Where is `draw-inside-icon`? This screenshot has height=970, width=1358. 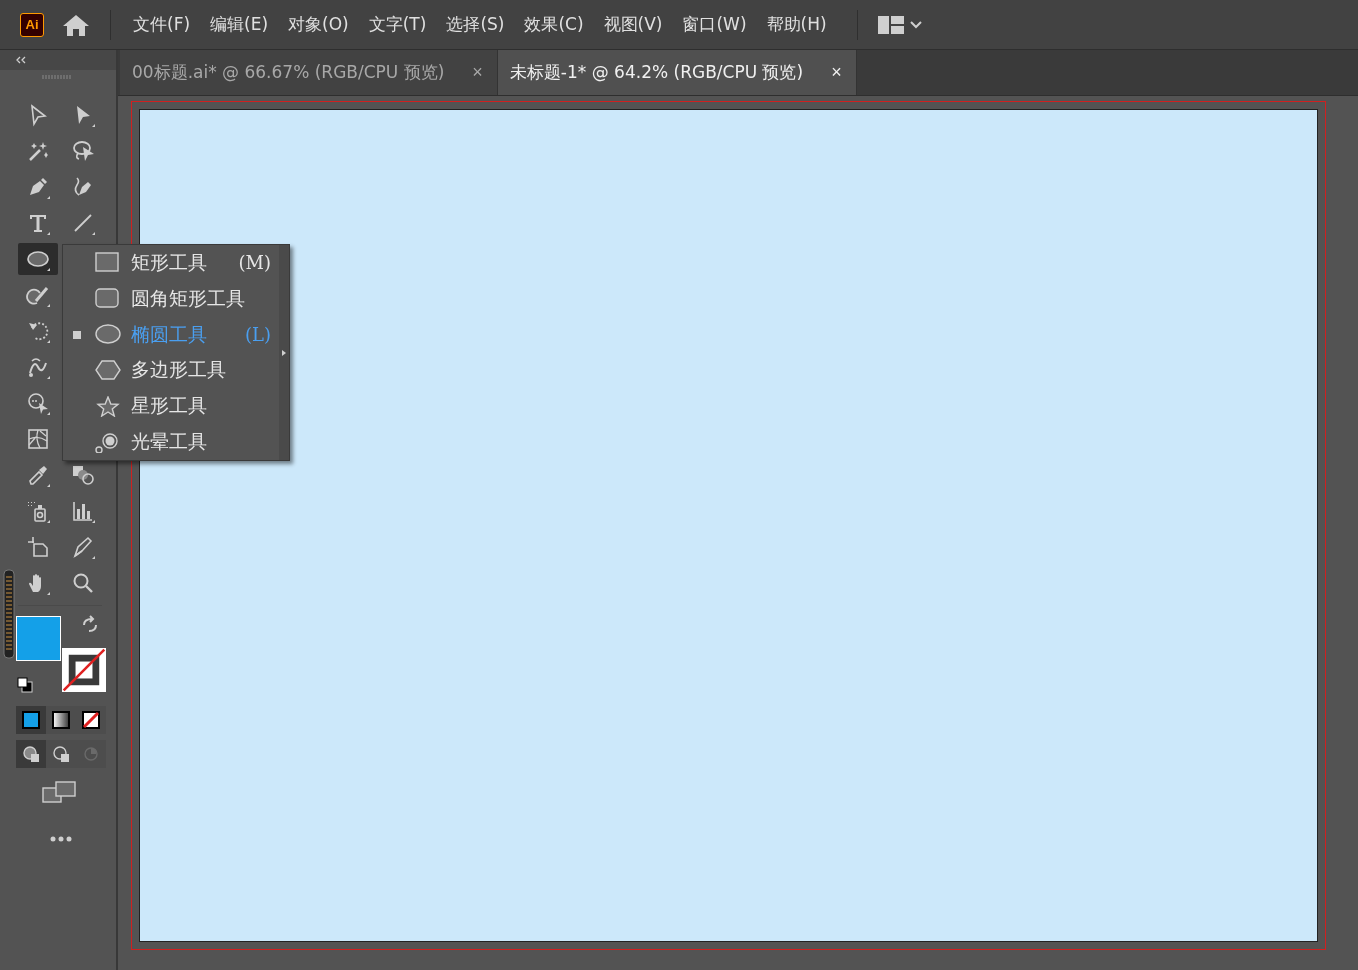 draw-inside-icon is located at coordinates (91, 754).